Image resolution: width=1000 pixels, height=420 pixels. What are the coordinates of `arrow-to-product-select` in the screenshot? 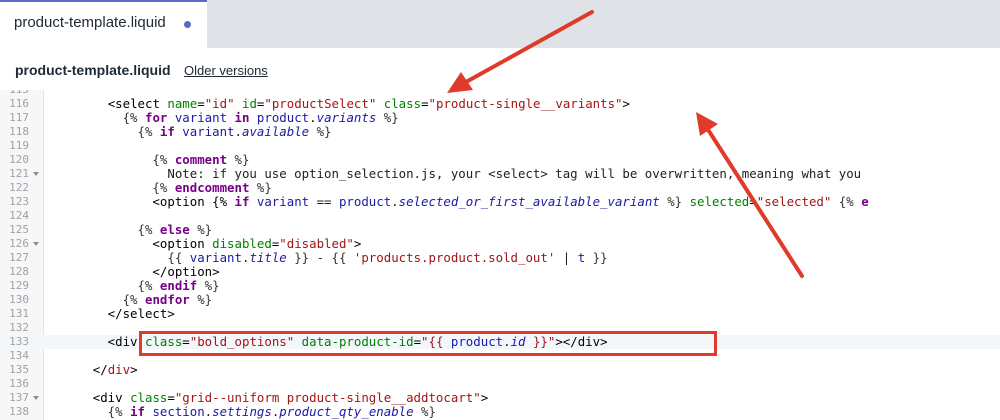 It's located at (520, 51).